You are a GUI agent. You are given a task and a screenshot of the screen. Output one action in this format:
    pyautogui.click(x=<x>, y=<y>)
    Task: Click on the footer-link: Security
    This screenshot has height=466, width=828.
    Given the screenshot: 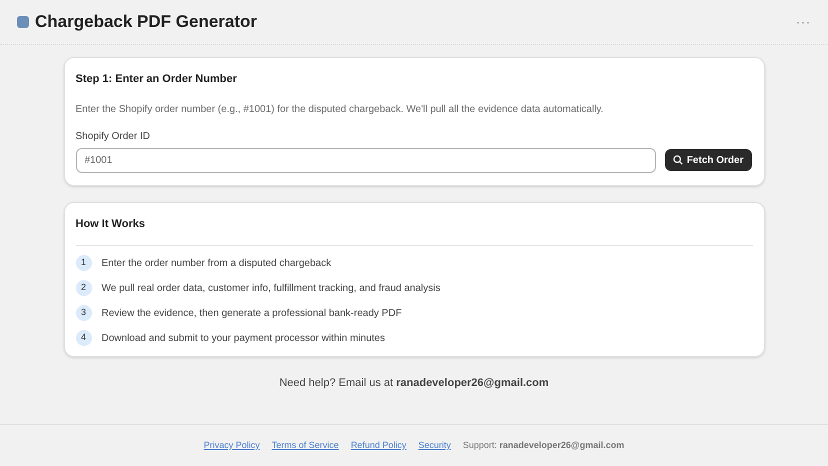 What is the action you would take?
    pyautogui.click(x=434, y=445)
    